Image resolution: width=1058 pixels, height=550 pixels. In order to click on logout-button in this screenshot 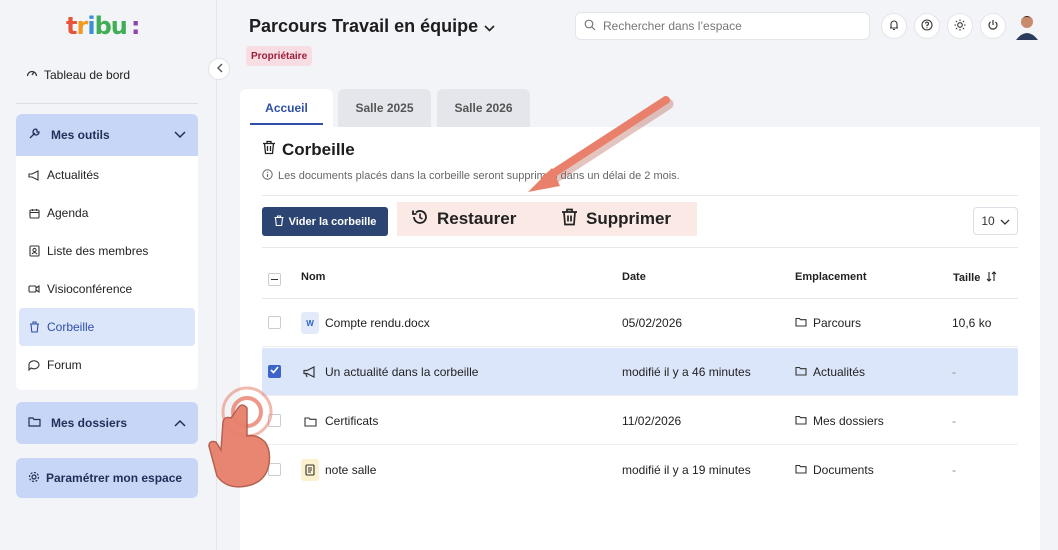, I will do `click(993, 26)`.